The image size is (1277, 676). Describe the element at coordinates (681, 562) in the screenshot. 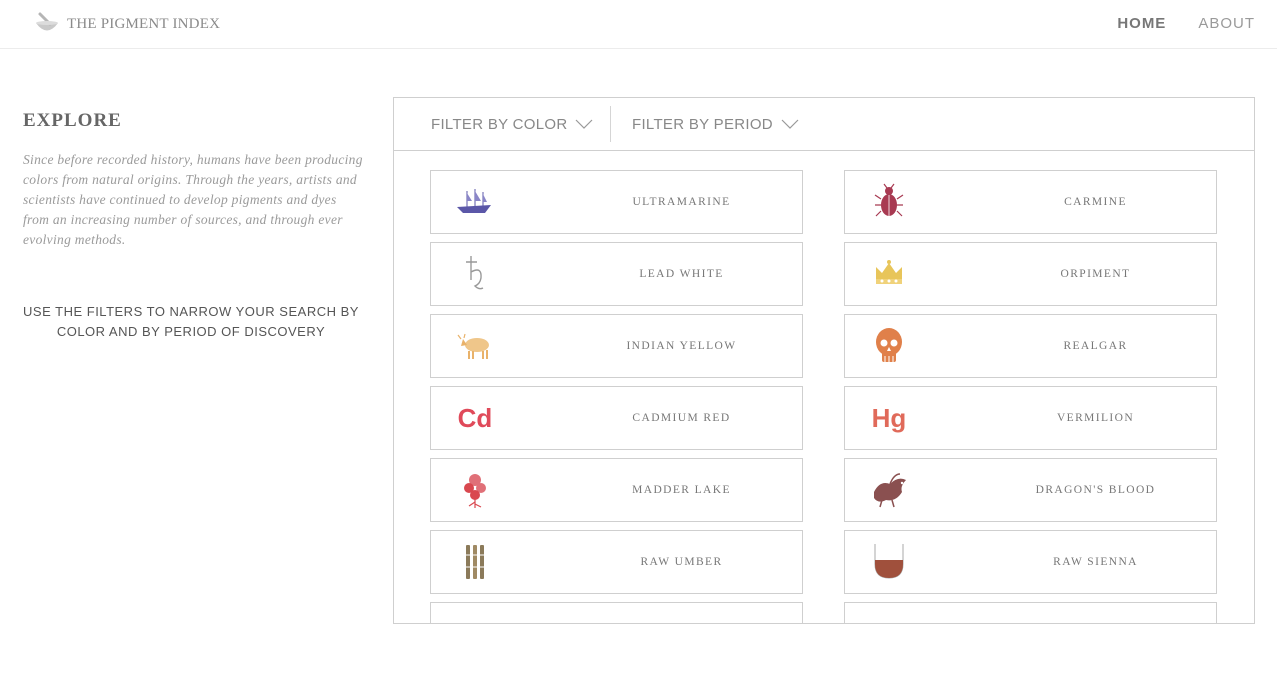

I see `pigment-name: RAW UMBER` at that location.